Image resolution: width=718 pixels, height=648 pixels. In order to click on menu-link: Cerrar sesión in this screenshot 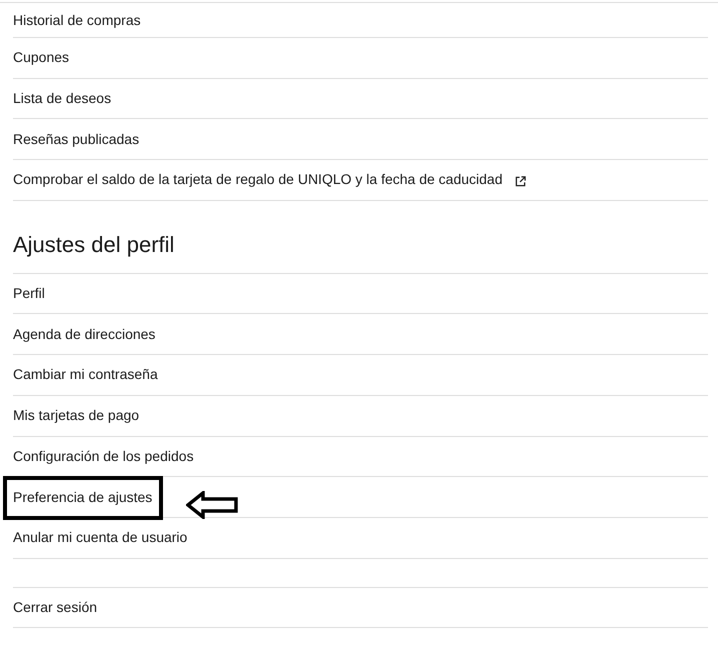, I will do `click(55, 607)`.